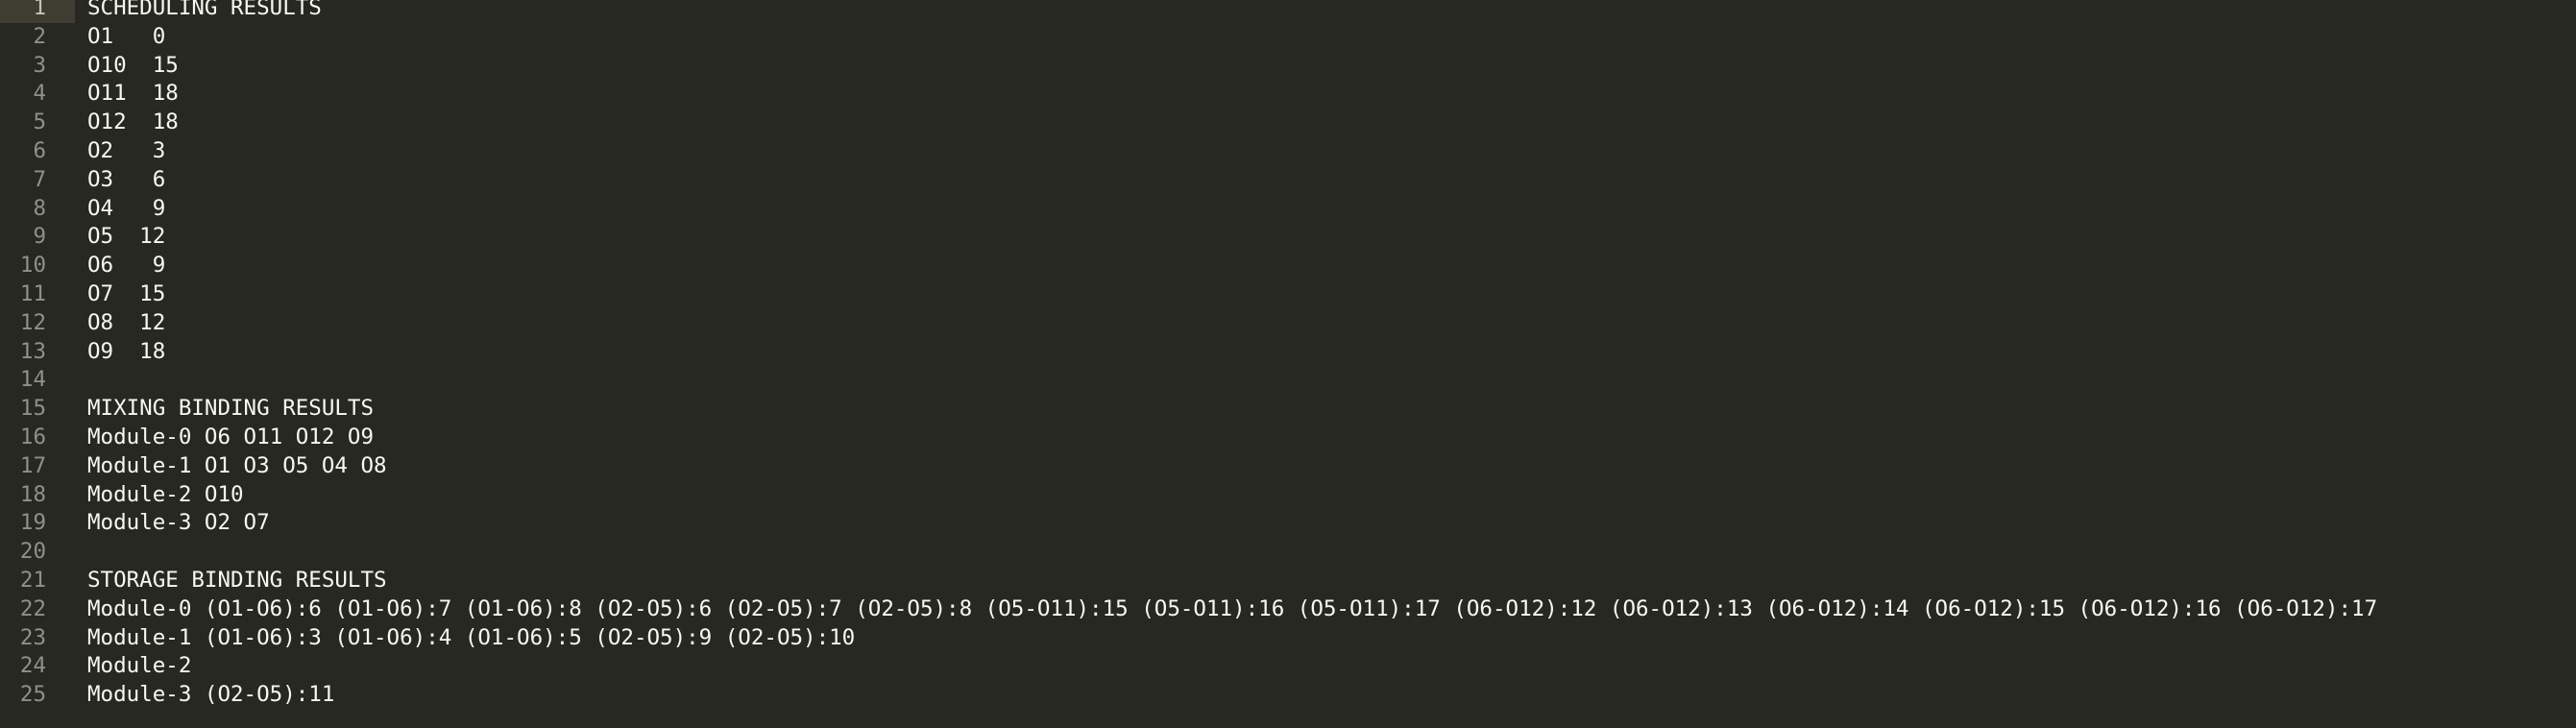 This screenshot has width=2576, height=728. Describe the element at coordinates (1288, 524) in the screenshot. I see `editor-line: 19 Module-3 O2 O7` at that location.